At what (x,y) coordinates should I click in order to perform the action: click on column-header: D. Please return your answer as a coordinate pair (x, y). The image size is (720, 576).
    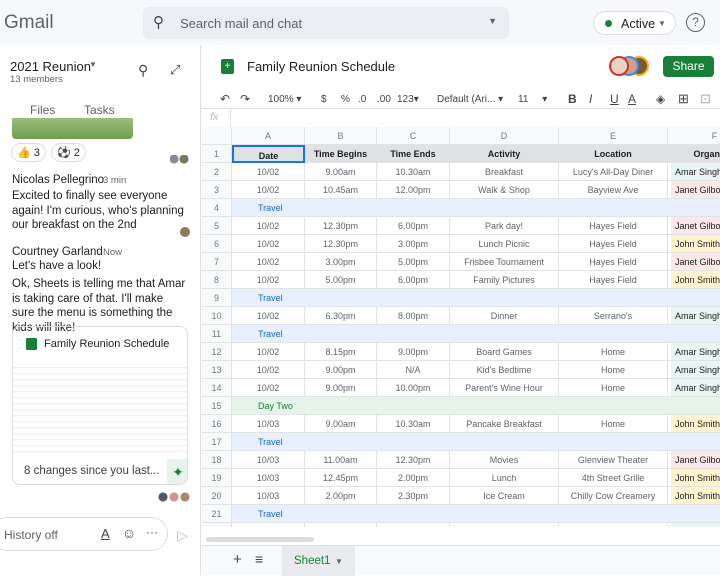
    Looking at the image, I should click on (504, 136).